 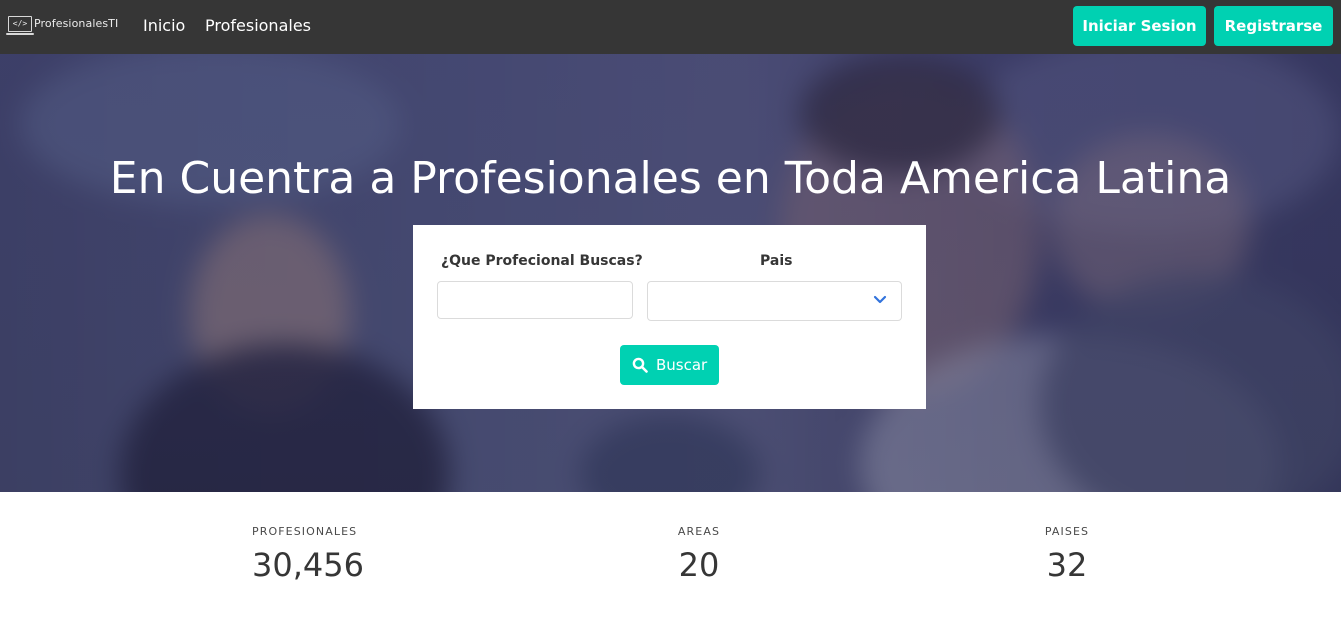 I want to click on country-select, so click(x=774, y=301).